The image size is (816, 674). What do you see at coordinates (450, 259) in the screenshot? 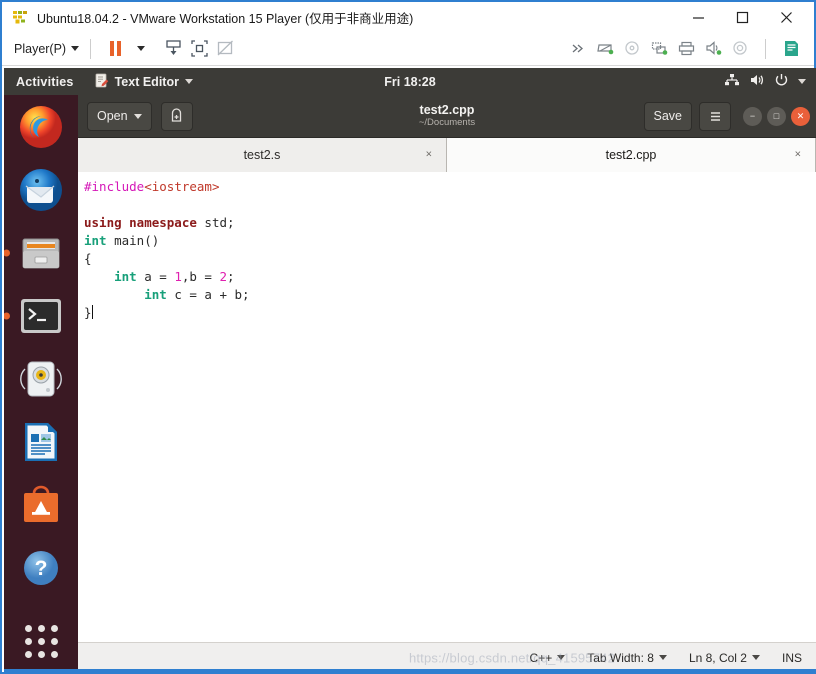
I see `code-line: {` at bounding box center [450, 259].